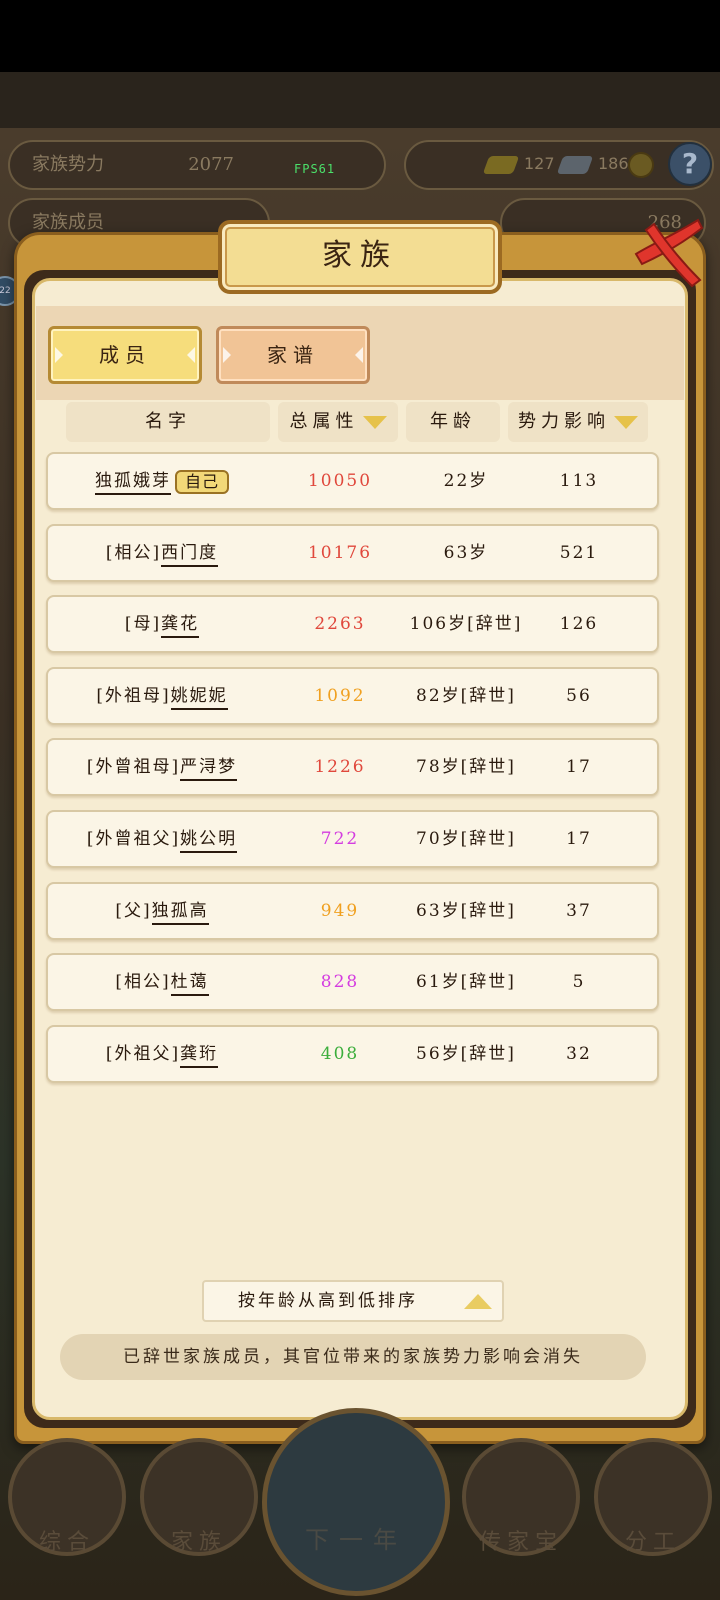  I want to click on sort-by-age-label: 按年龄从高到低排序, so click(328, 1301).